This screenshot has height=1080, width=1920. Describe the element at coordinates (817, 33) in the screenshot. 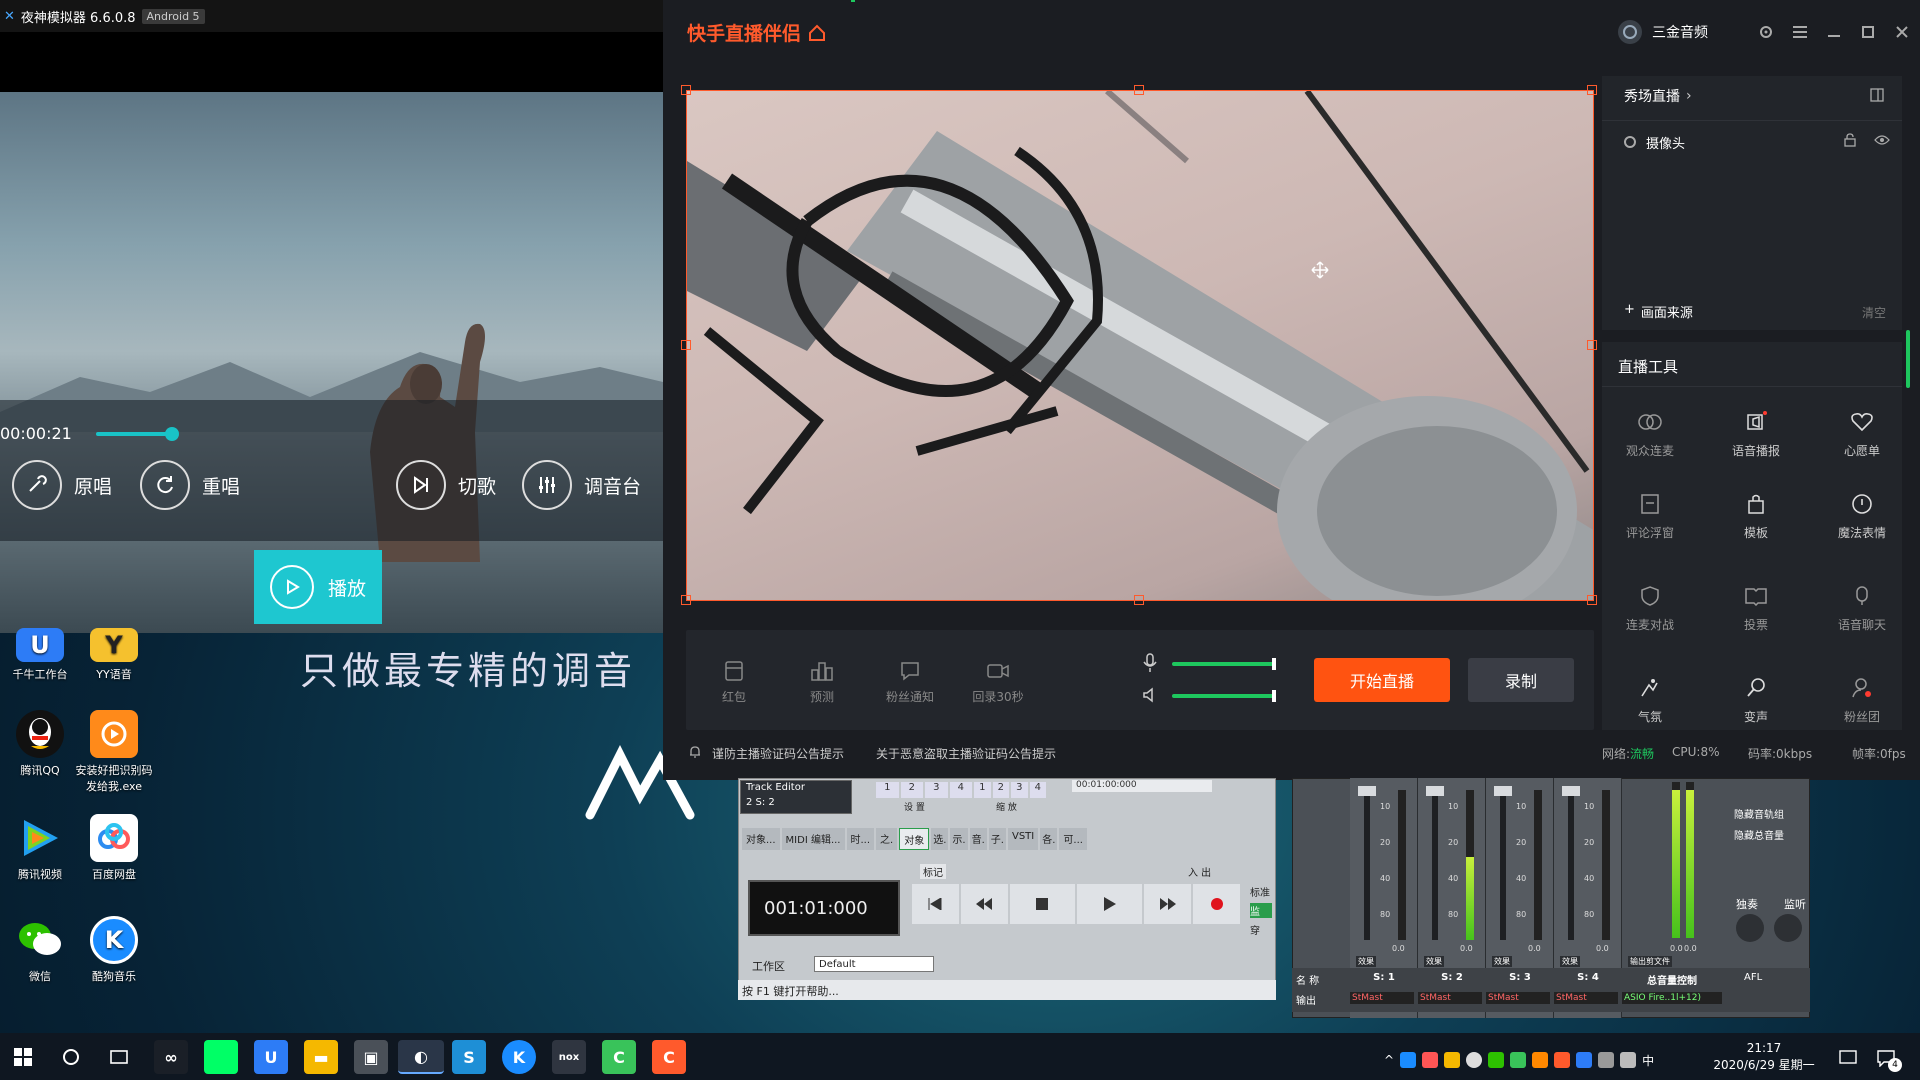

I see `home-icon` at that location.